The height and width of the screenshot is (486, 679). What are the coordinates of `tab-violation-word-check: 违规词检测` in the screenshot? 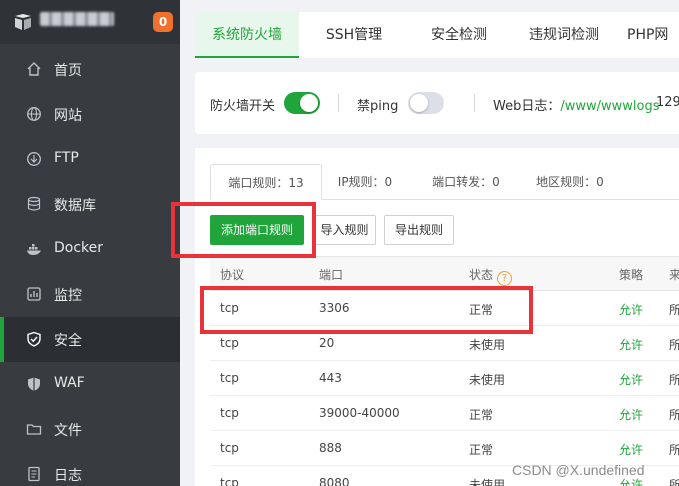 It's located at (564, 35).